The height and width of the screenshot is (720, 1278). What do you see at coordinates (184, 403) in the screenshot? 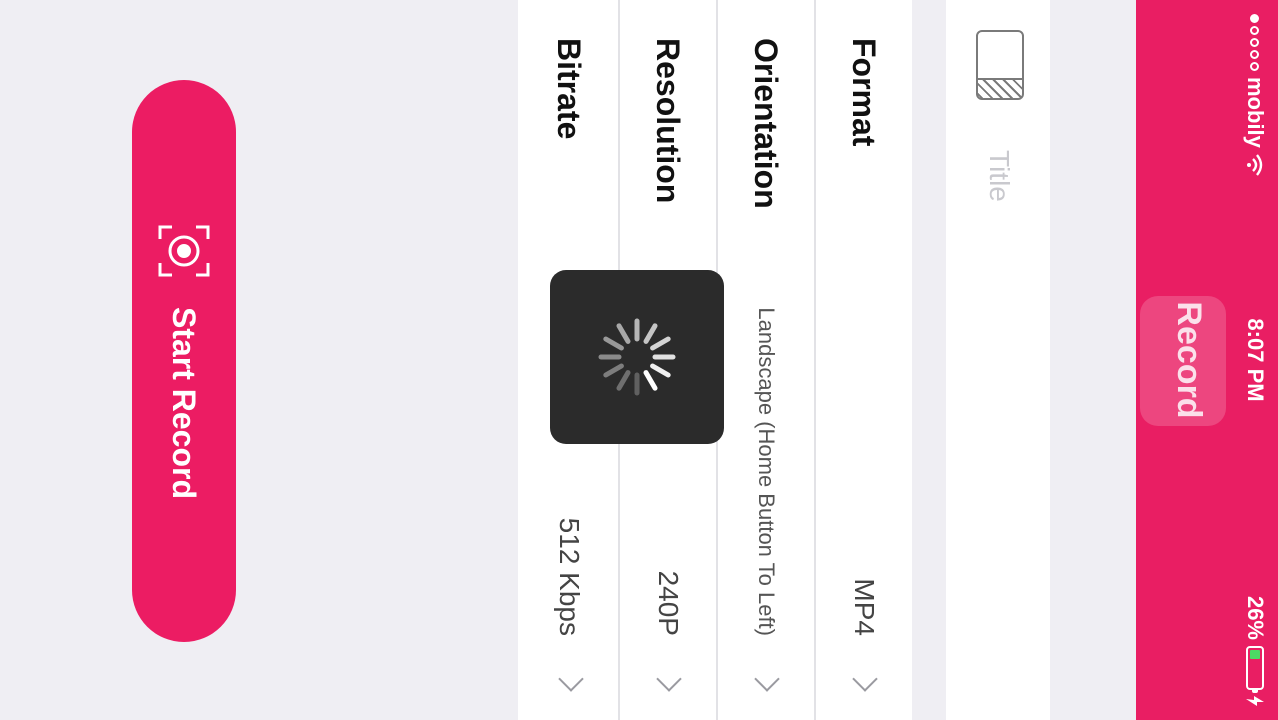
I see `start-record-label: Start Record` at bounding box center [184, 403].